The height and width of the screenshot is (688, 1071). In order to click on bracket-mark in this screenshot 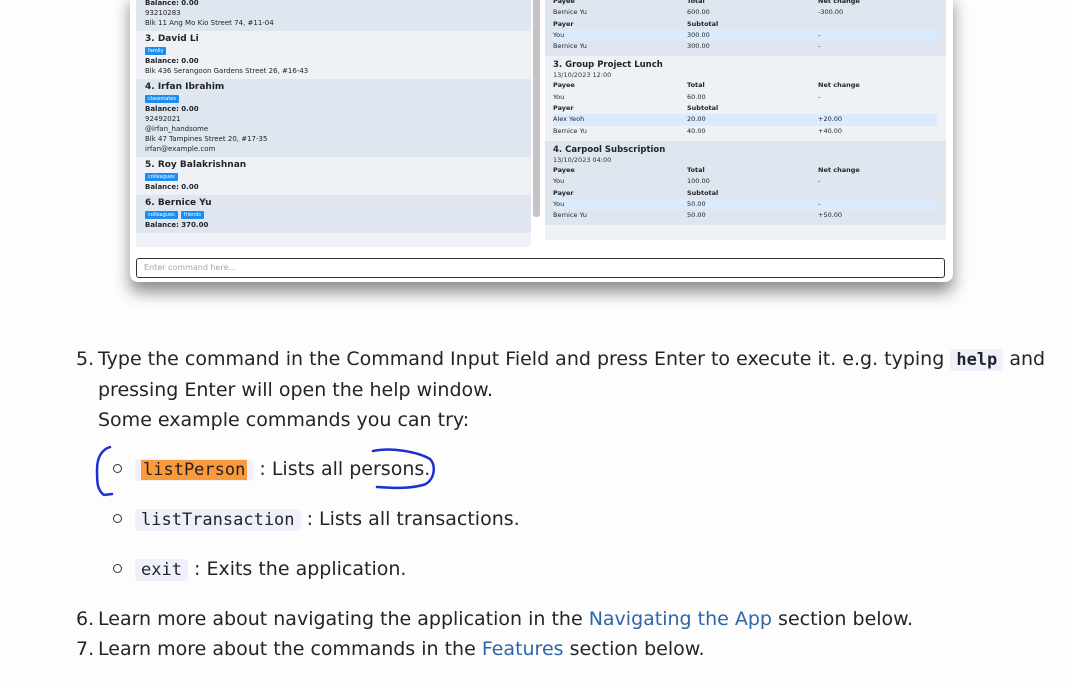, I will do `click(104, 471)`.